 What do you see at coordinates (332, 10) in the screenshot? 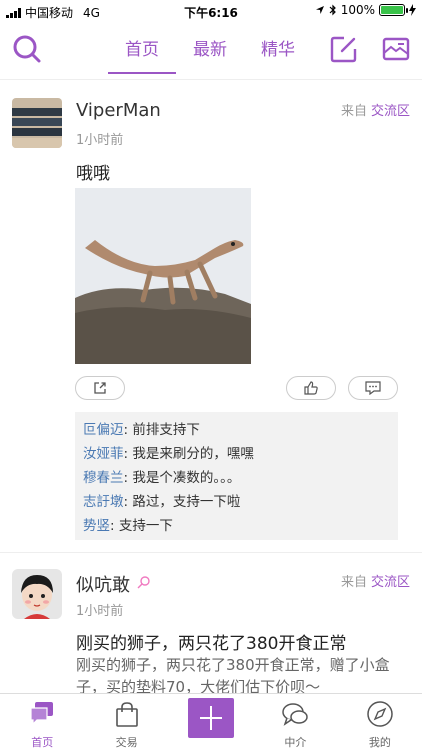
I see `bluetooth-icon` at bounding box center [332, 10].